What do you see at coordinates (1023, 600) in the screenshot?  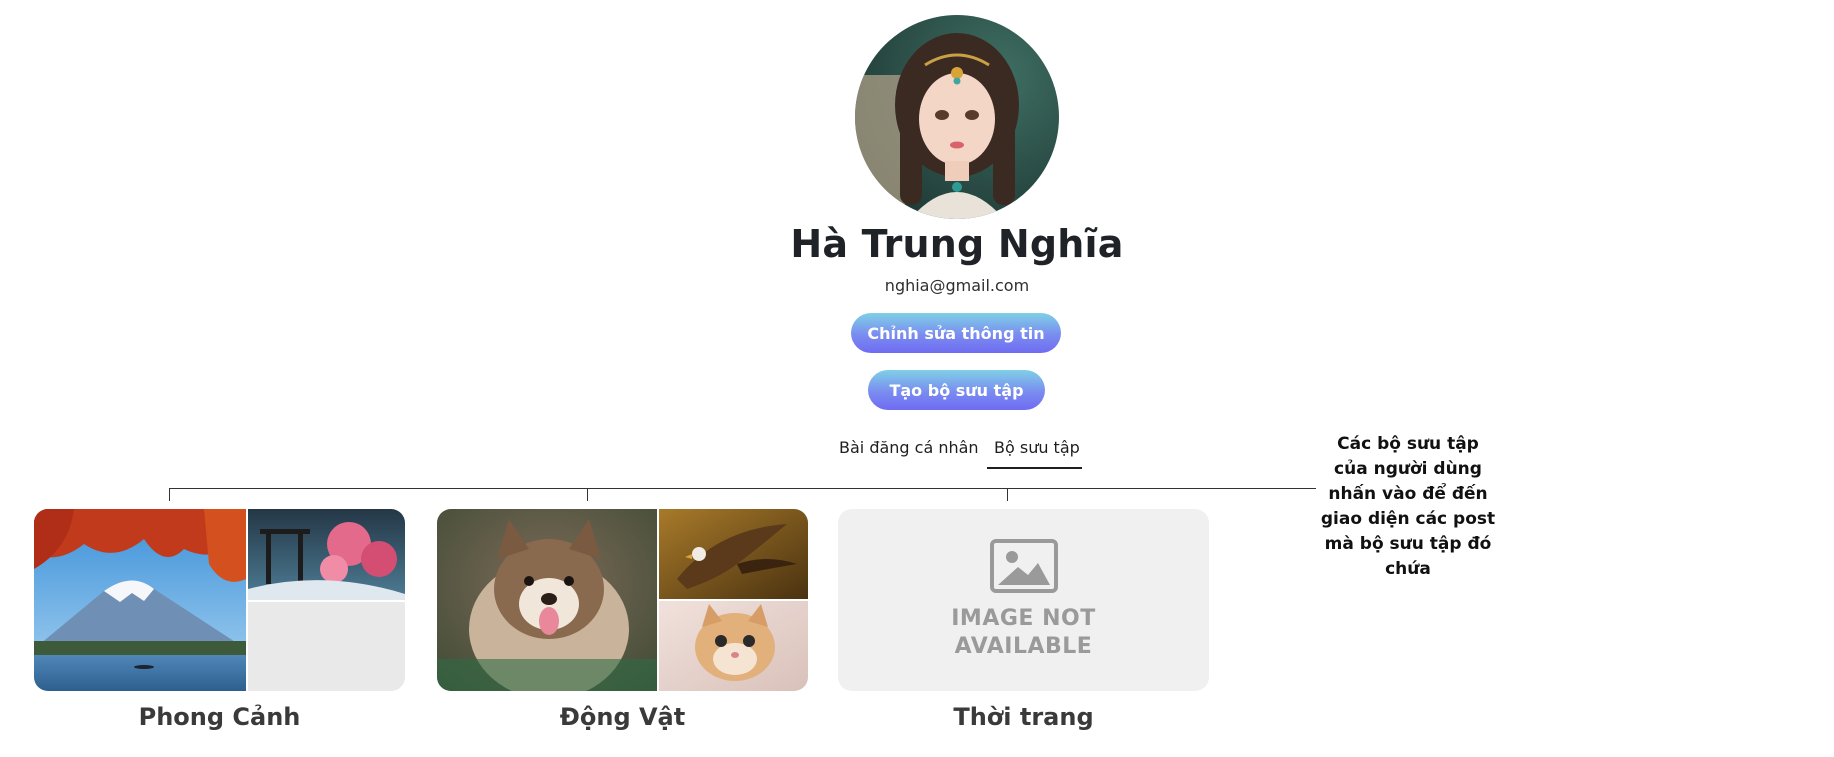 I see `image-not-available-placeholder: IMAGE NOT AVAILABLE` at bounding box center [1023, 600].